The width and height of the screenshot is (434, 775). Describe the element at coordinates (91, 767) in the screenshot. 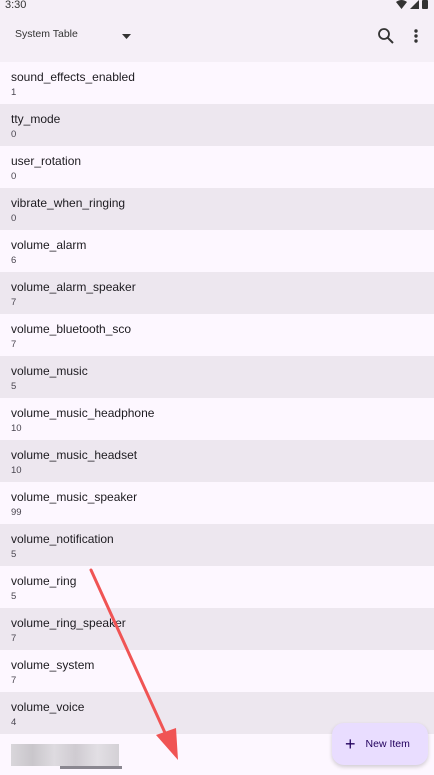

I see `blurred-underline` at that location.